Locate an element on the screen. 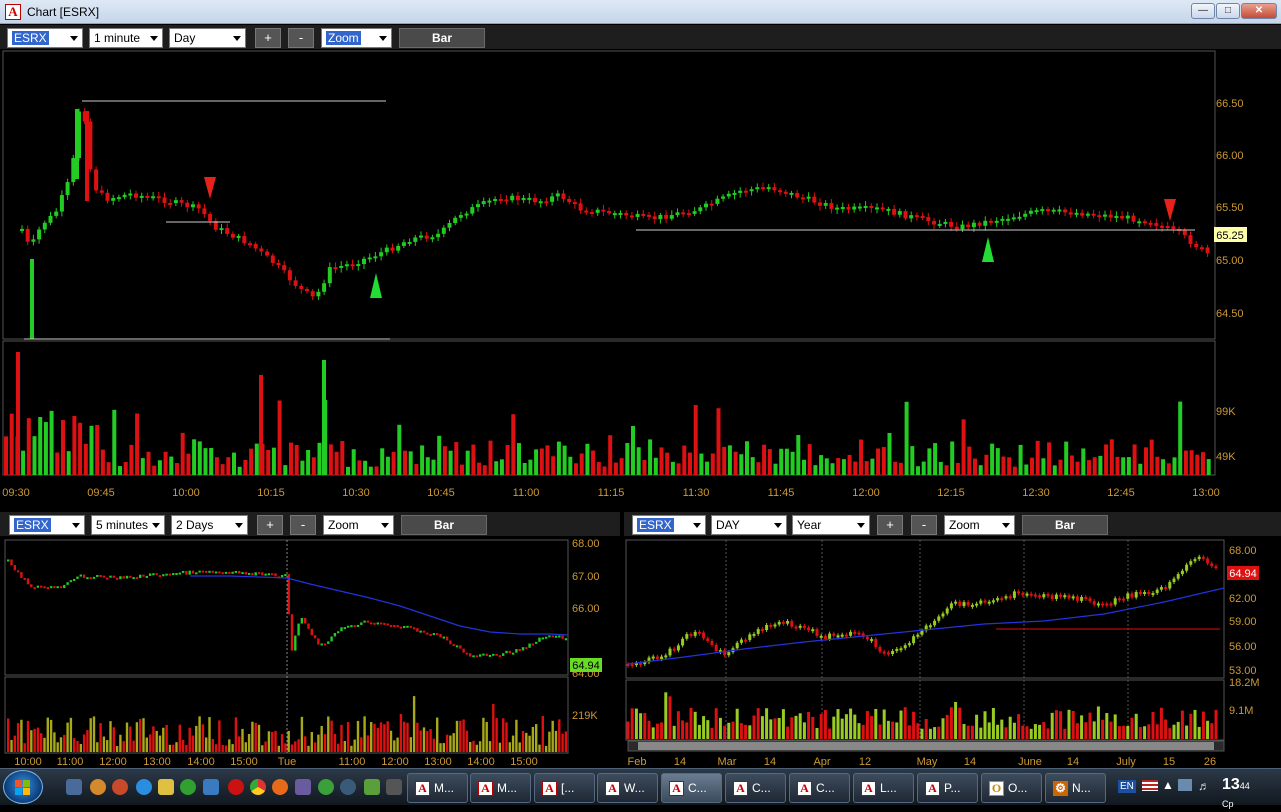 The width and height of the screenshot is (1281, 812). firefox-icon is located at coordinates (280, 787).